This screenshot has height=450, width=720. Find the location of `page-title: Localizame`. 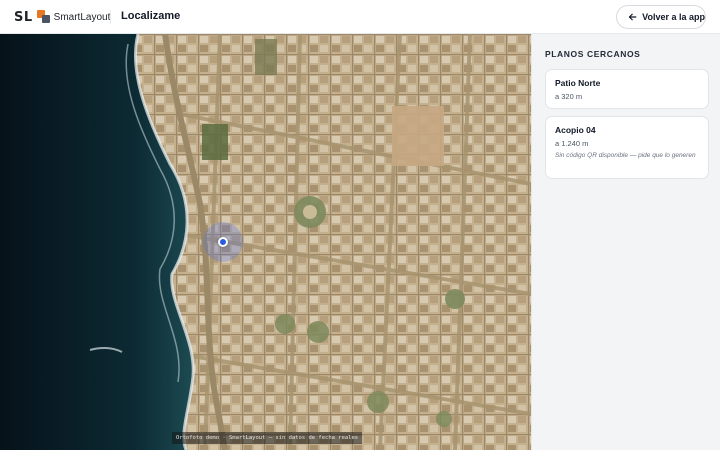

page-title: Localizame is located at coordinates (151, 16).